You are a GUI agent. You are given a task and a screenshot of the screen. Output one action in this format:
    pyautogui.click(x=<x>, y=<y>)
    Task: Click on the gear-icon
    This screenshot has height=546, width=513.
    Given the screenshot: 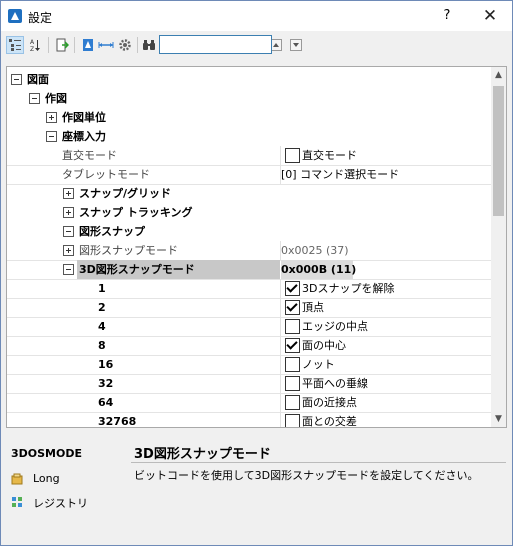 What is the action you would take?
    pyautogui.click(x=125, y=45)
    